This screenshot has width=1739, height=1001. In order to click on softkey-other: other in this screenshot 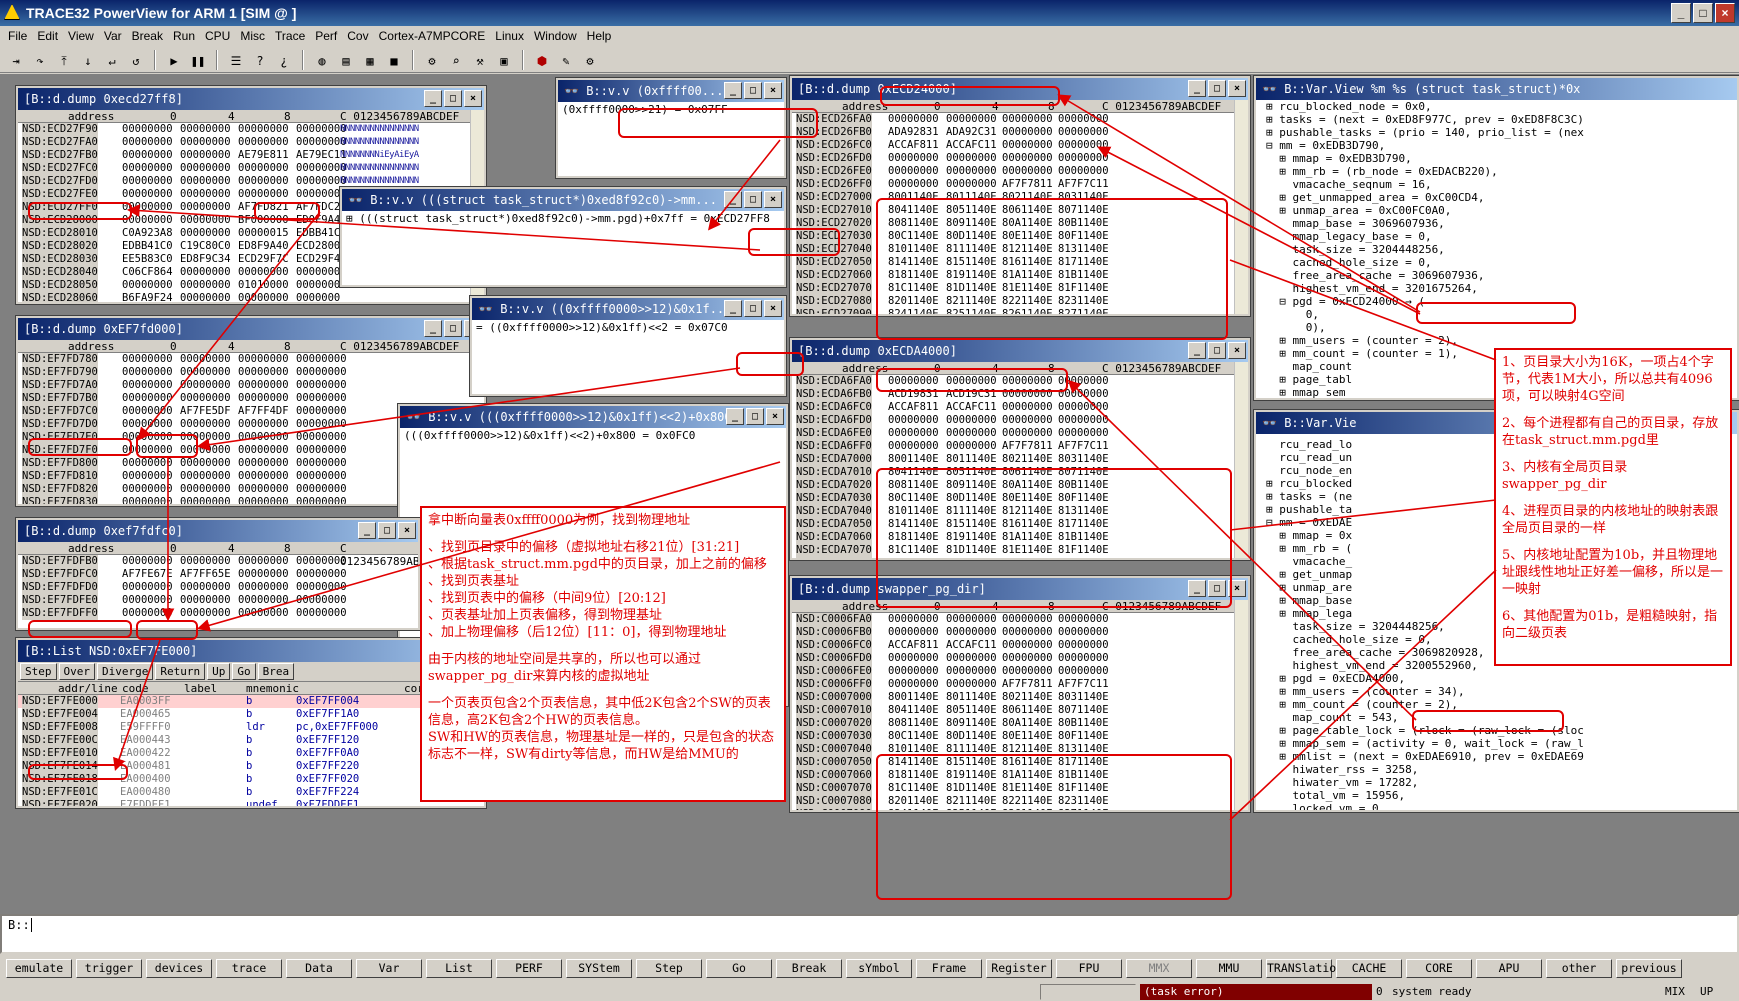, I will do `click(1579, 968)`.